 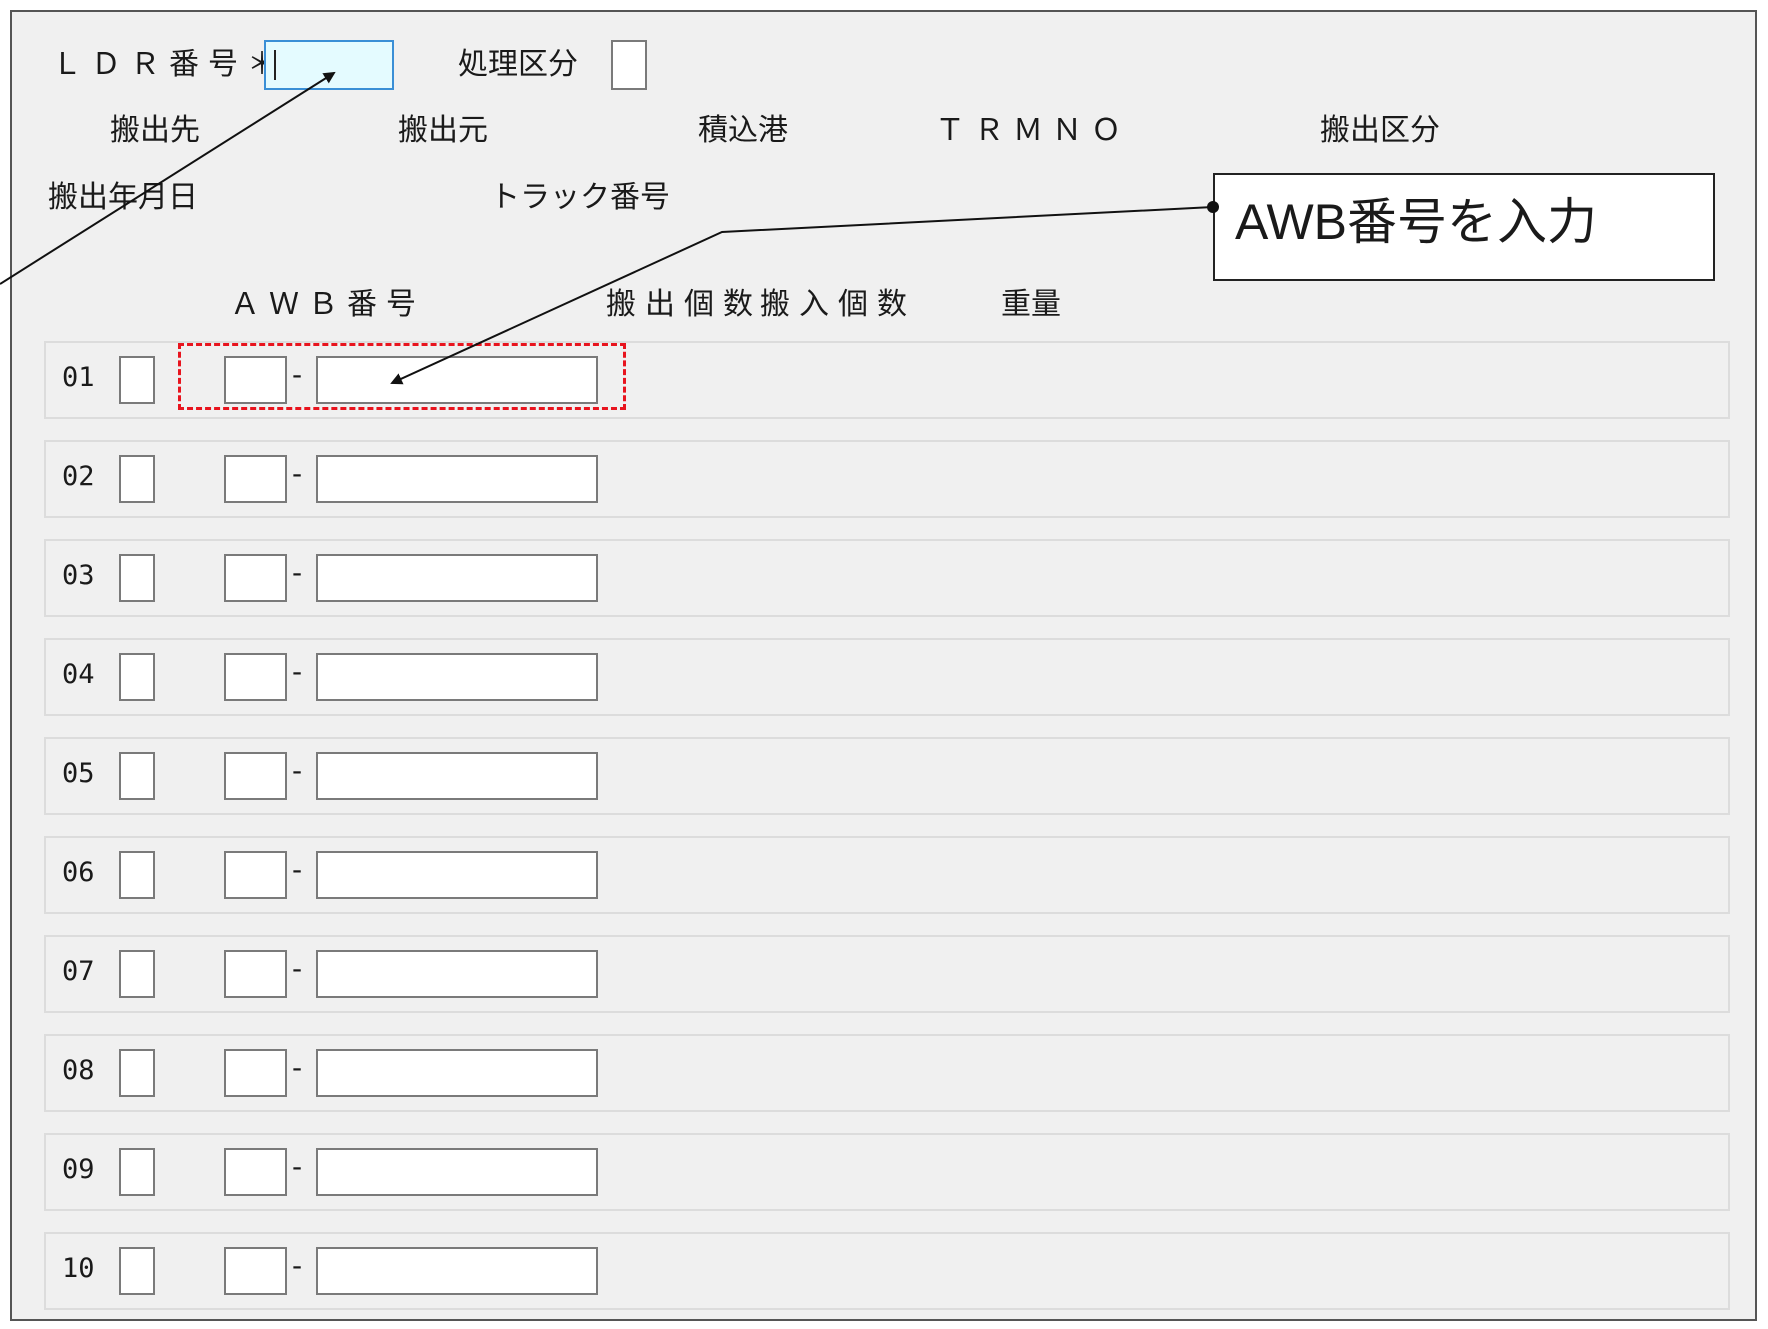 I want to click on ldr-pointer-arrow, so click(x=168, y=178).